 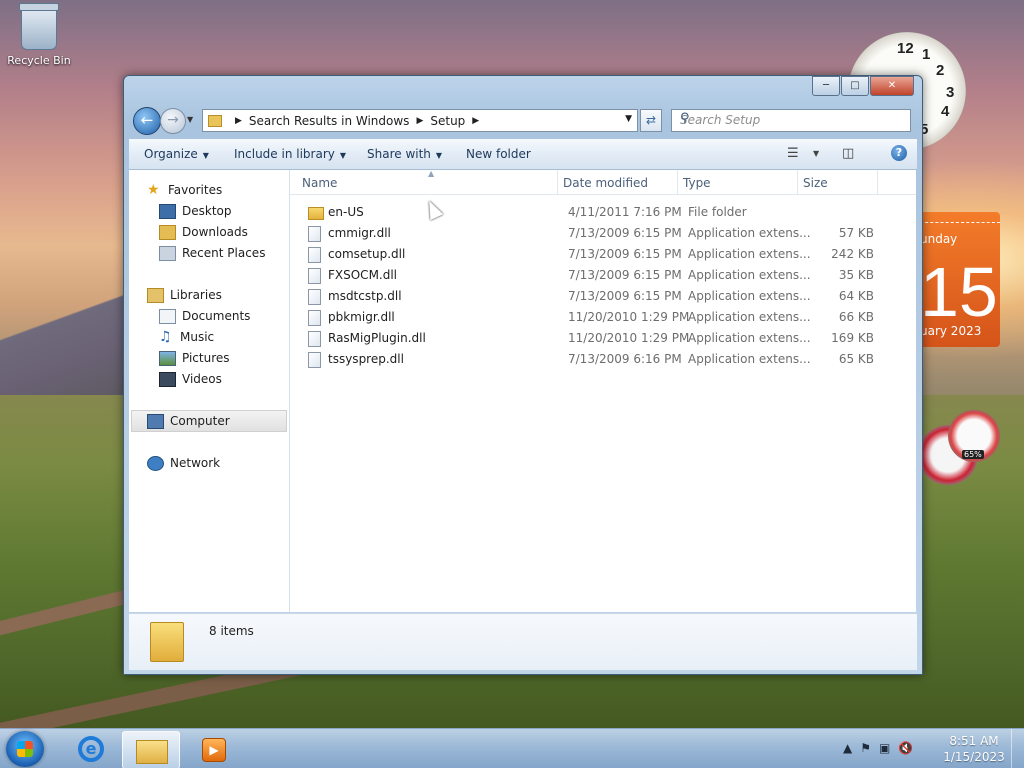 What do you see at coordinates (319, 183) in the screenshot?
I see `column-name: Name` at bounding box center [319, 183].